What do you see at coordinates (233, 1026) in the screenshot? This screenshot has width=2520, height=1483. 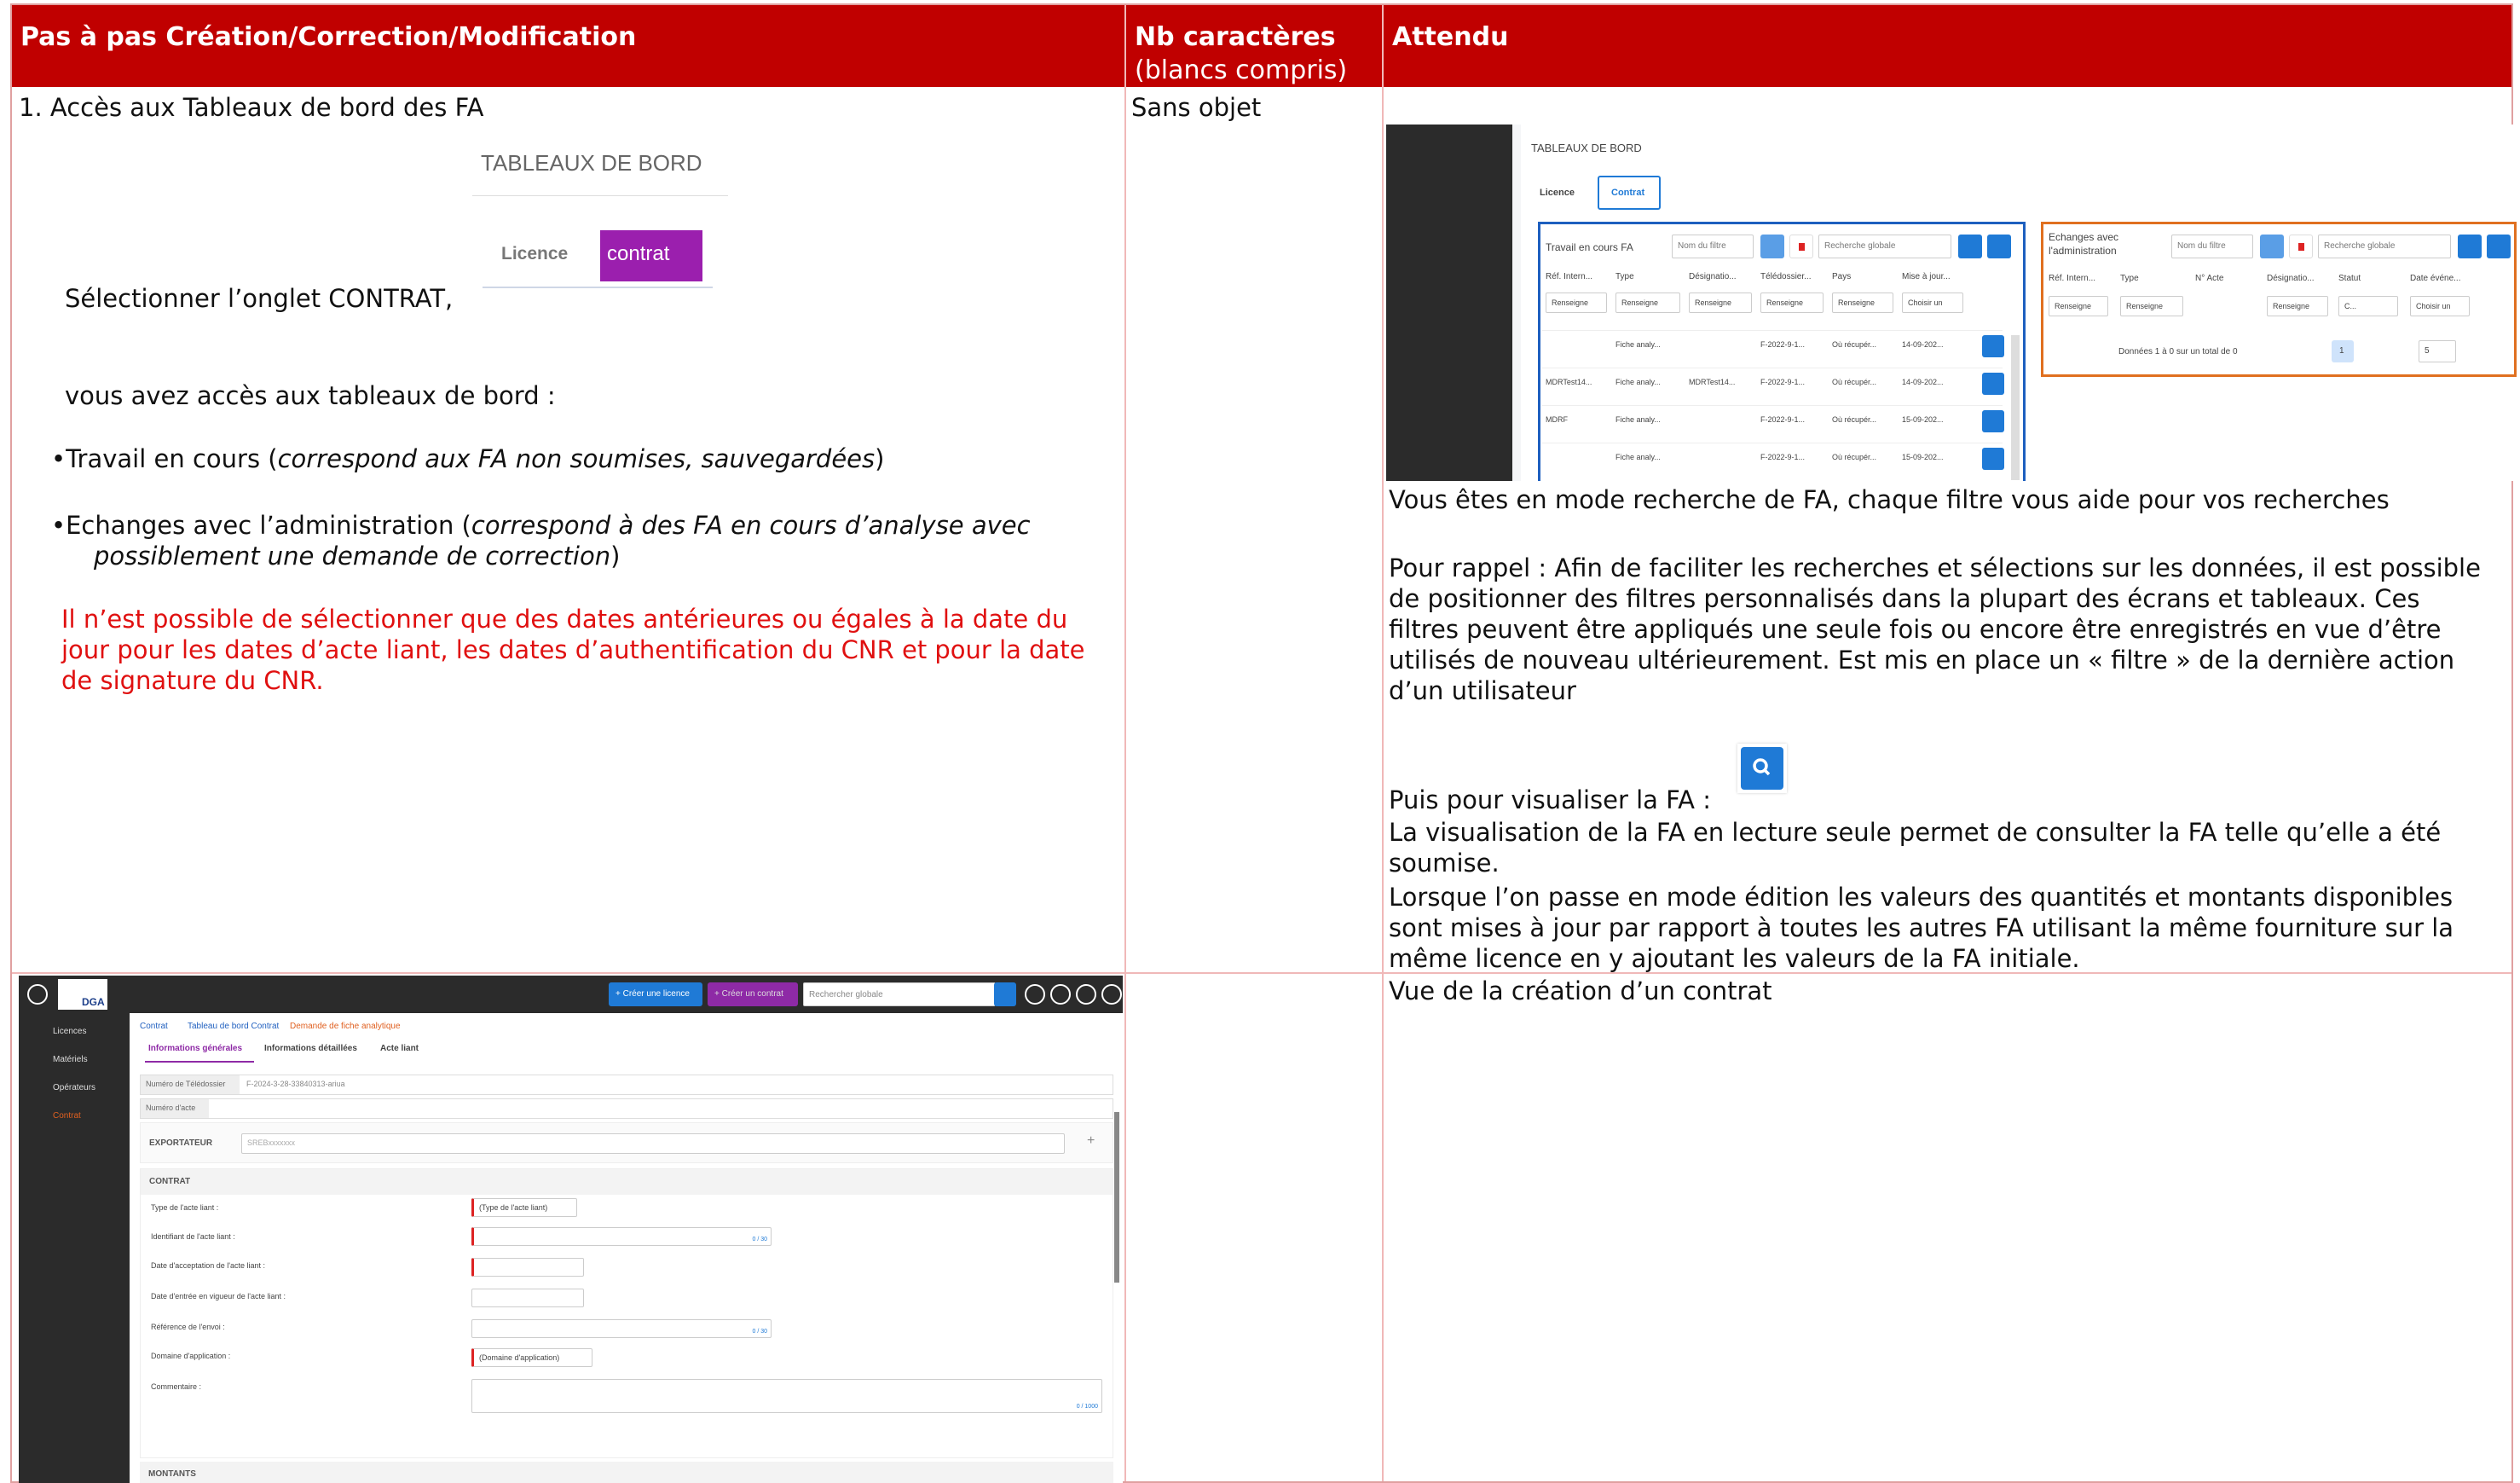 I see `breadcrumb-item: Tableau de bord Contrat` at bounding box center [233, 1026].